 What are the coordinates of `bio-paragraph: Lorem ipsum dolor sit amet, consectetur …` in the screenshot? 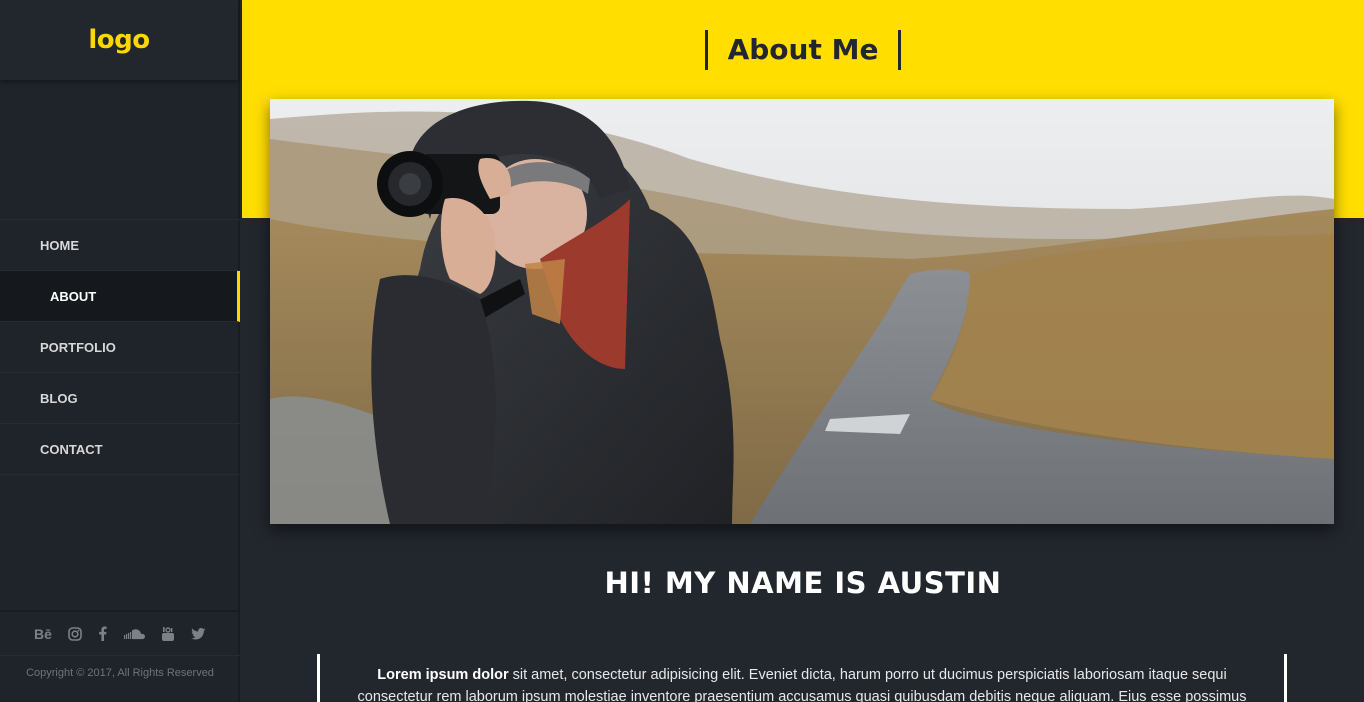 It's located at (802, 678).